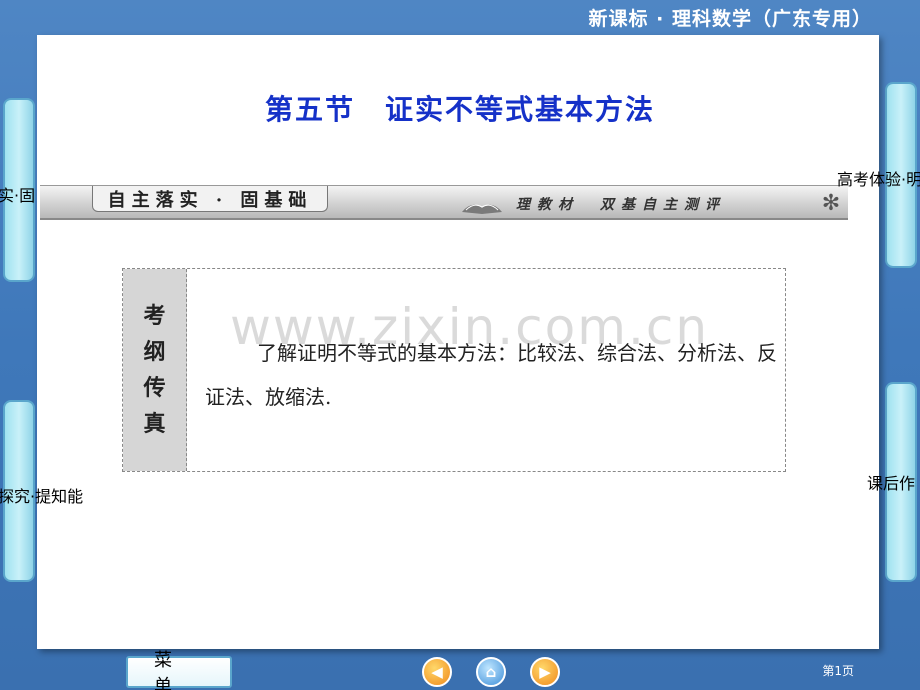 The width and height of the screenshot is (920, 690). I want to click on home-button: ⌂, so click(491, 672).